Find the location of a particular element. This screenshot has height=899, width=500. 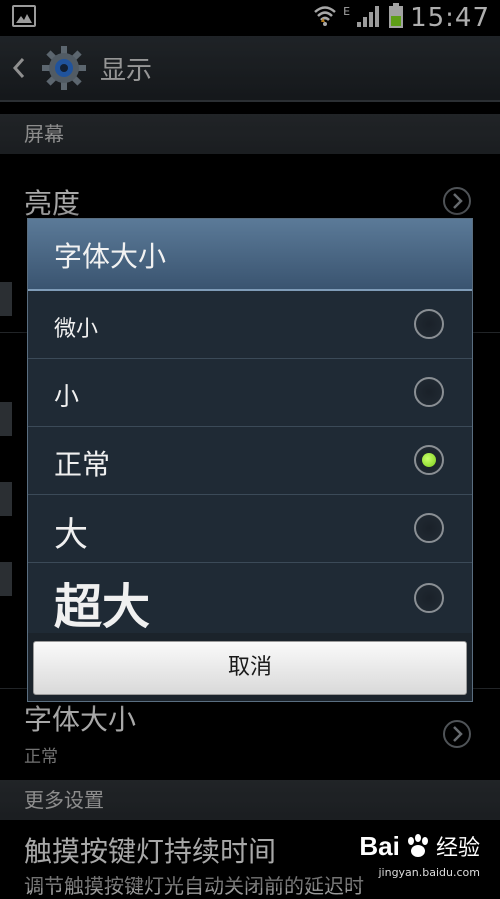

watermark-brand: Bai is located at coordinates (379, 846).